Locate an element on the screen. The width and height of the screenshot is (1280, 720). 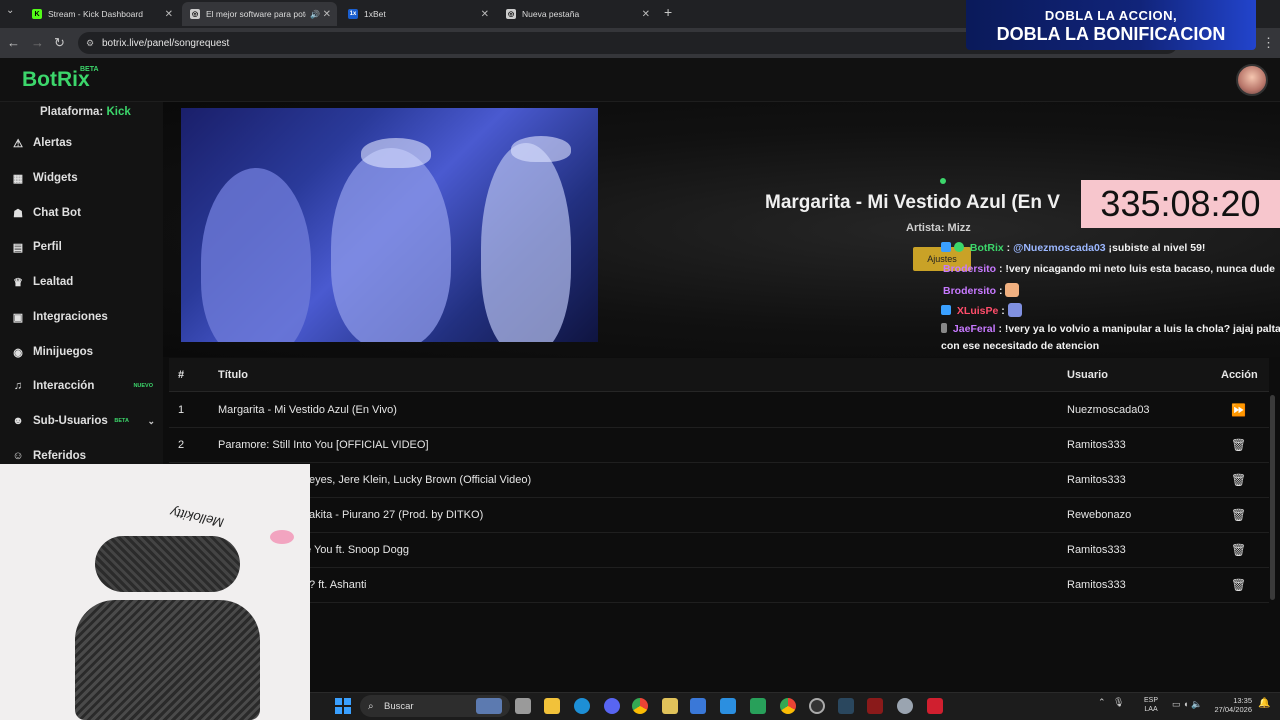
new-tab-button: + is located at coordinates (668, 12).